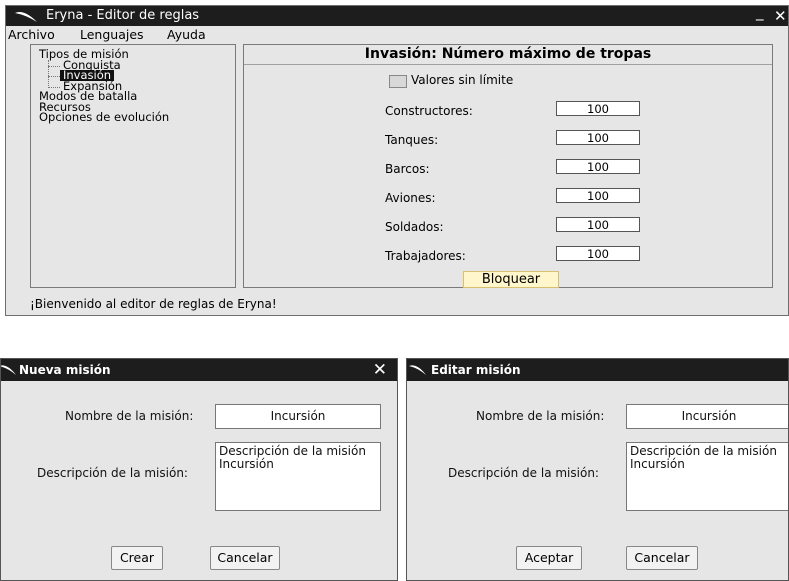  I want to click on panel-heading: Invasión: Número máximo de tropas, so click(508, 55).